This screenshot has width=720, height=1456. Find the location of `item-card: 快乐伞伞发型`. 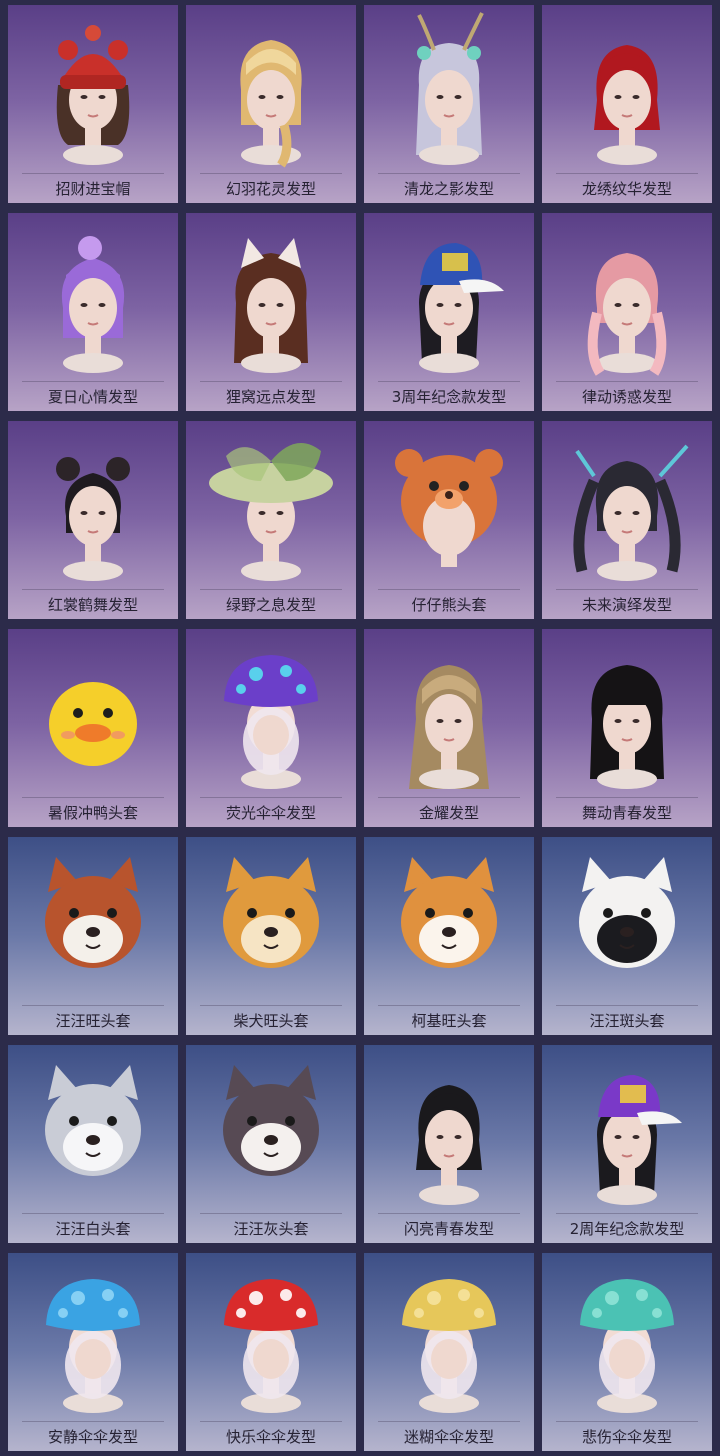

item-card: 快乐伞伞发型 is located at coordinates (271, 1352).